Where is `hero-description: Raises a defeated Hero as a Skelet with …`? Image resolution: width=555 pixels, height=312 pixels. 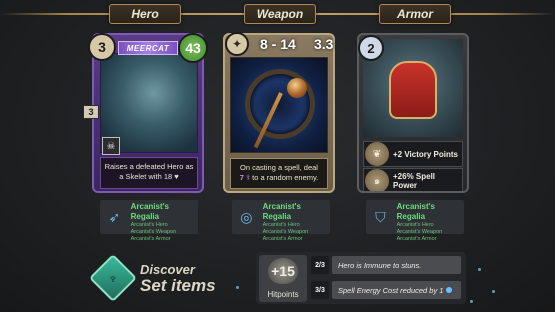 hero-description: Raises a defeated Hero as a Skelet with … is located at coordinates (149, 173).